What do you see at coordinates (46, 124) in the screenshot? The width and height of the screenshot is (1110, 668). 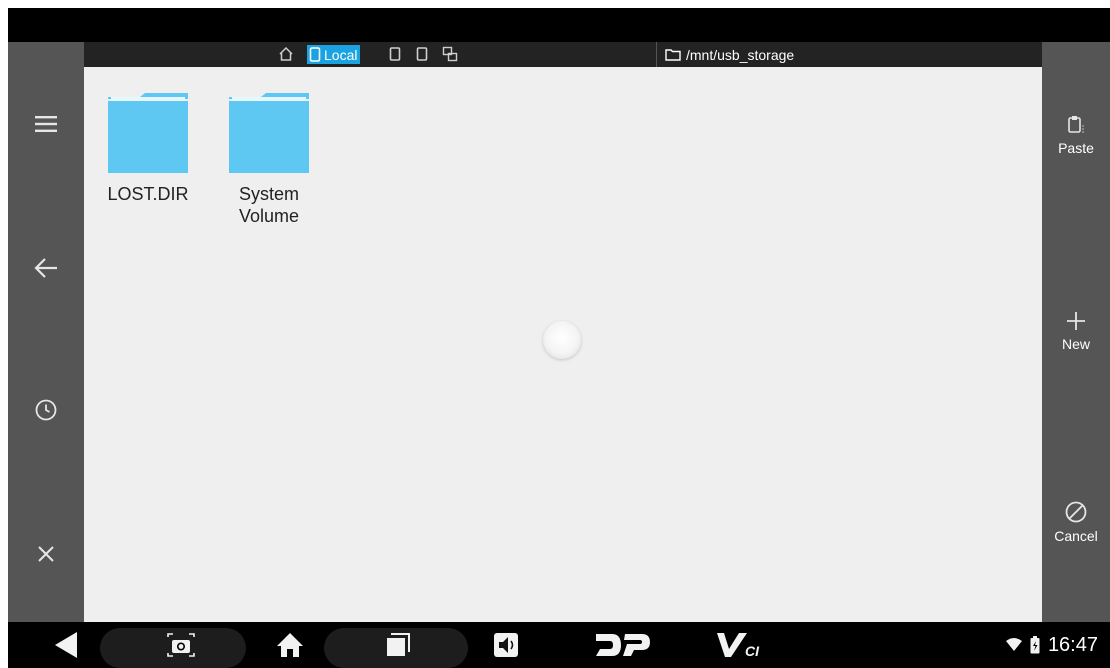 I see `menu-icon` at bounding box center [46, 124].